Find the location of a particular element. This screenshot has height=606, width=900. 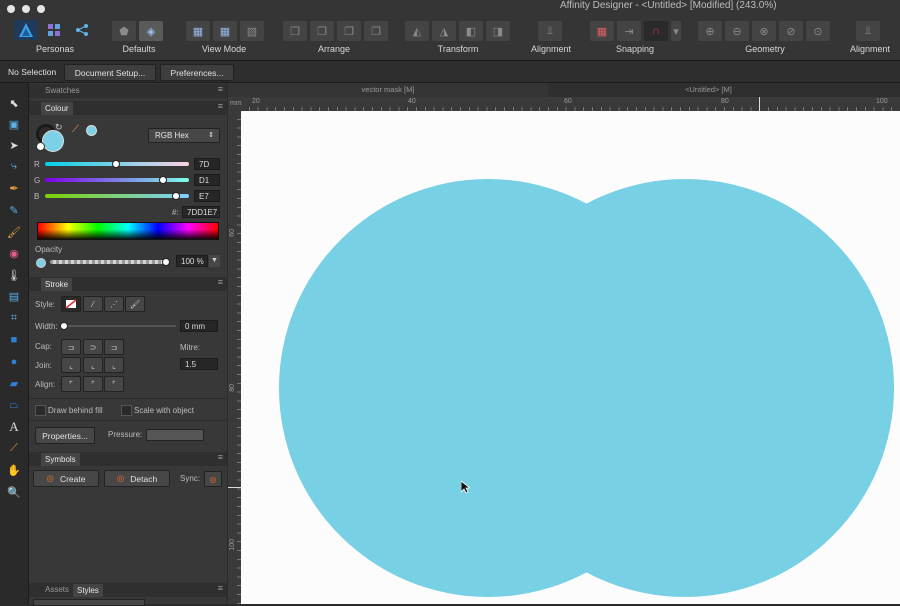

snapping-magnet-icon: ∩ is located at coordinates (656, 31).